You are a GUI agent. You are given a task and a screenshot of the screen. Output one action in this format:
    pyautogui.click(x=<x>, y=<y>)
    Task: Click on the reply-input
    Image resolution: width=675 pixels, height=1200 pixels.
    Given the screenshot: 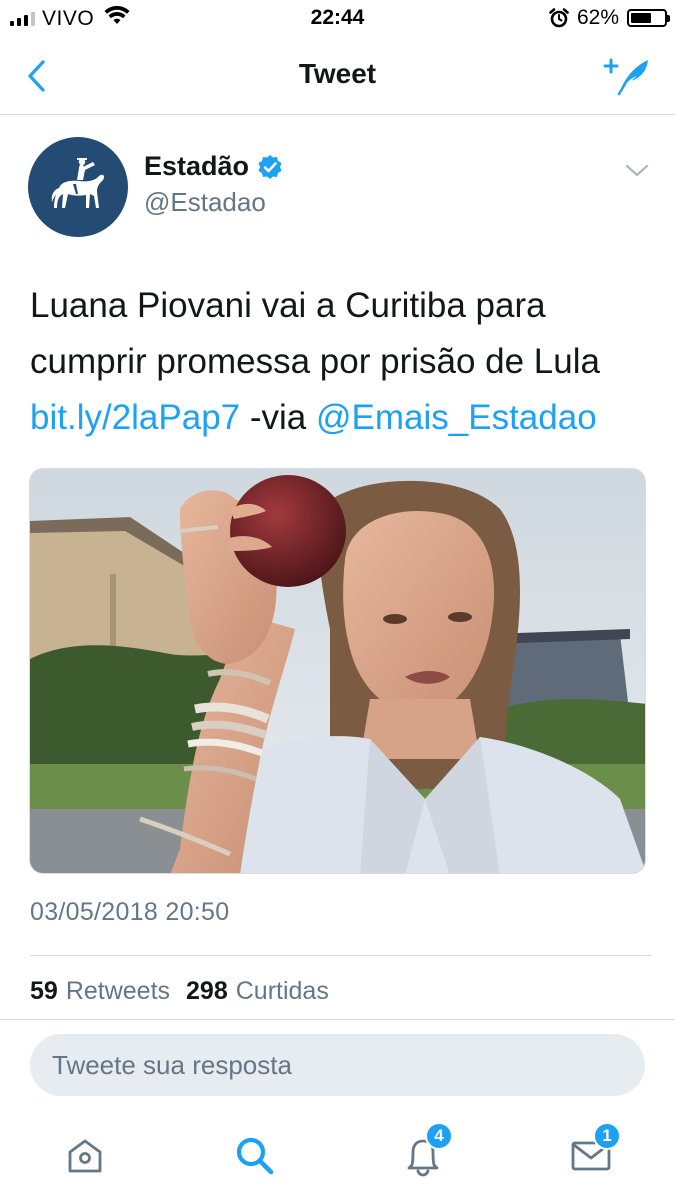 What is the action you would take?
    pyautogui.click(x=337, y=1065)
    